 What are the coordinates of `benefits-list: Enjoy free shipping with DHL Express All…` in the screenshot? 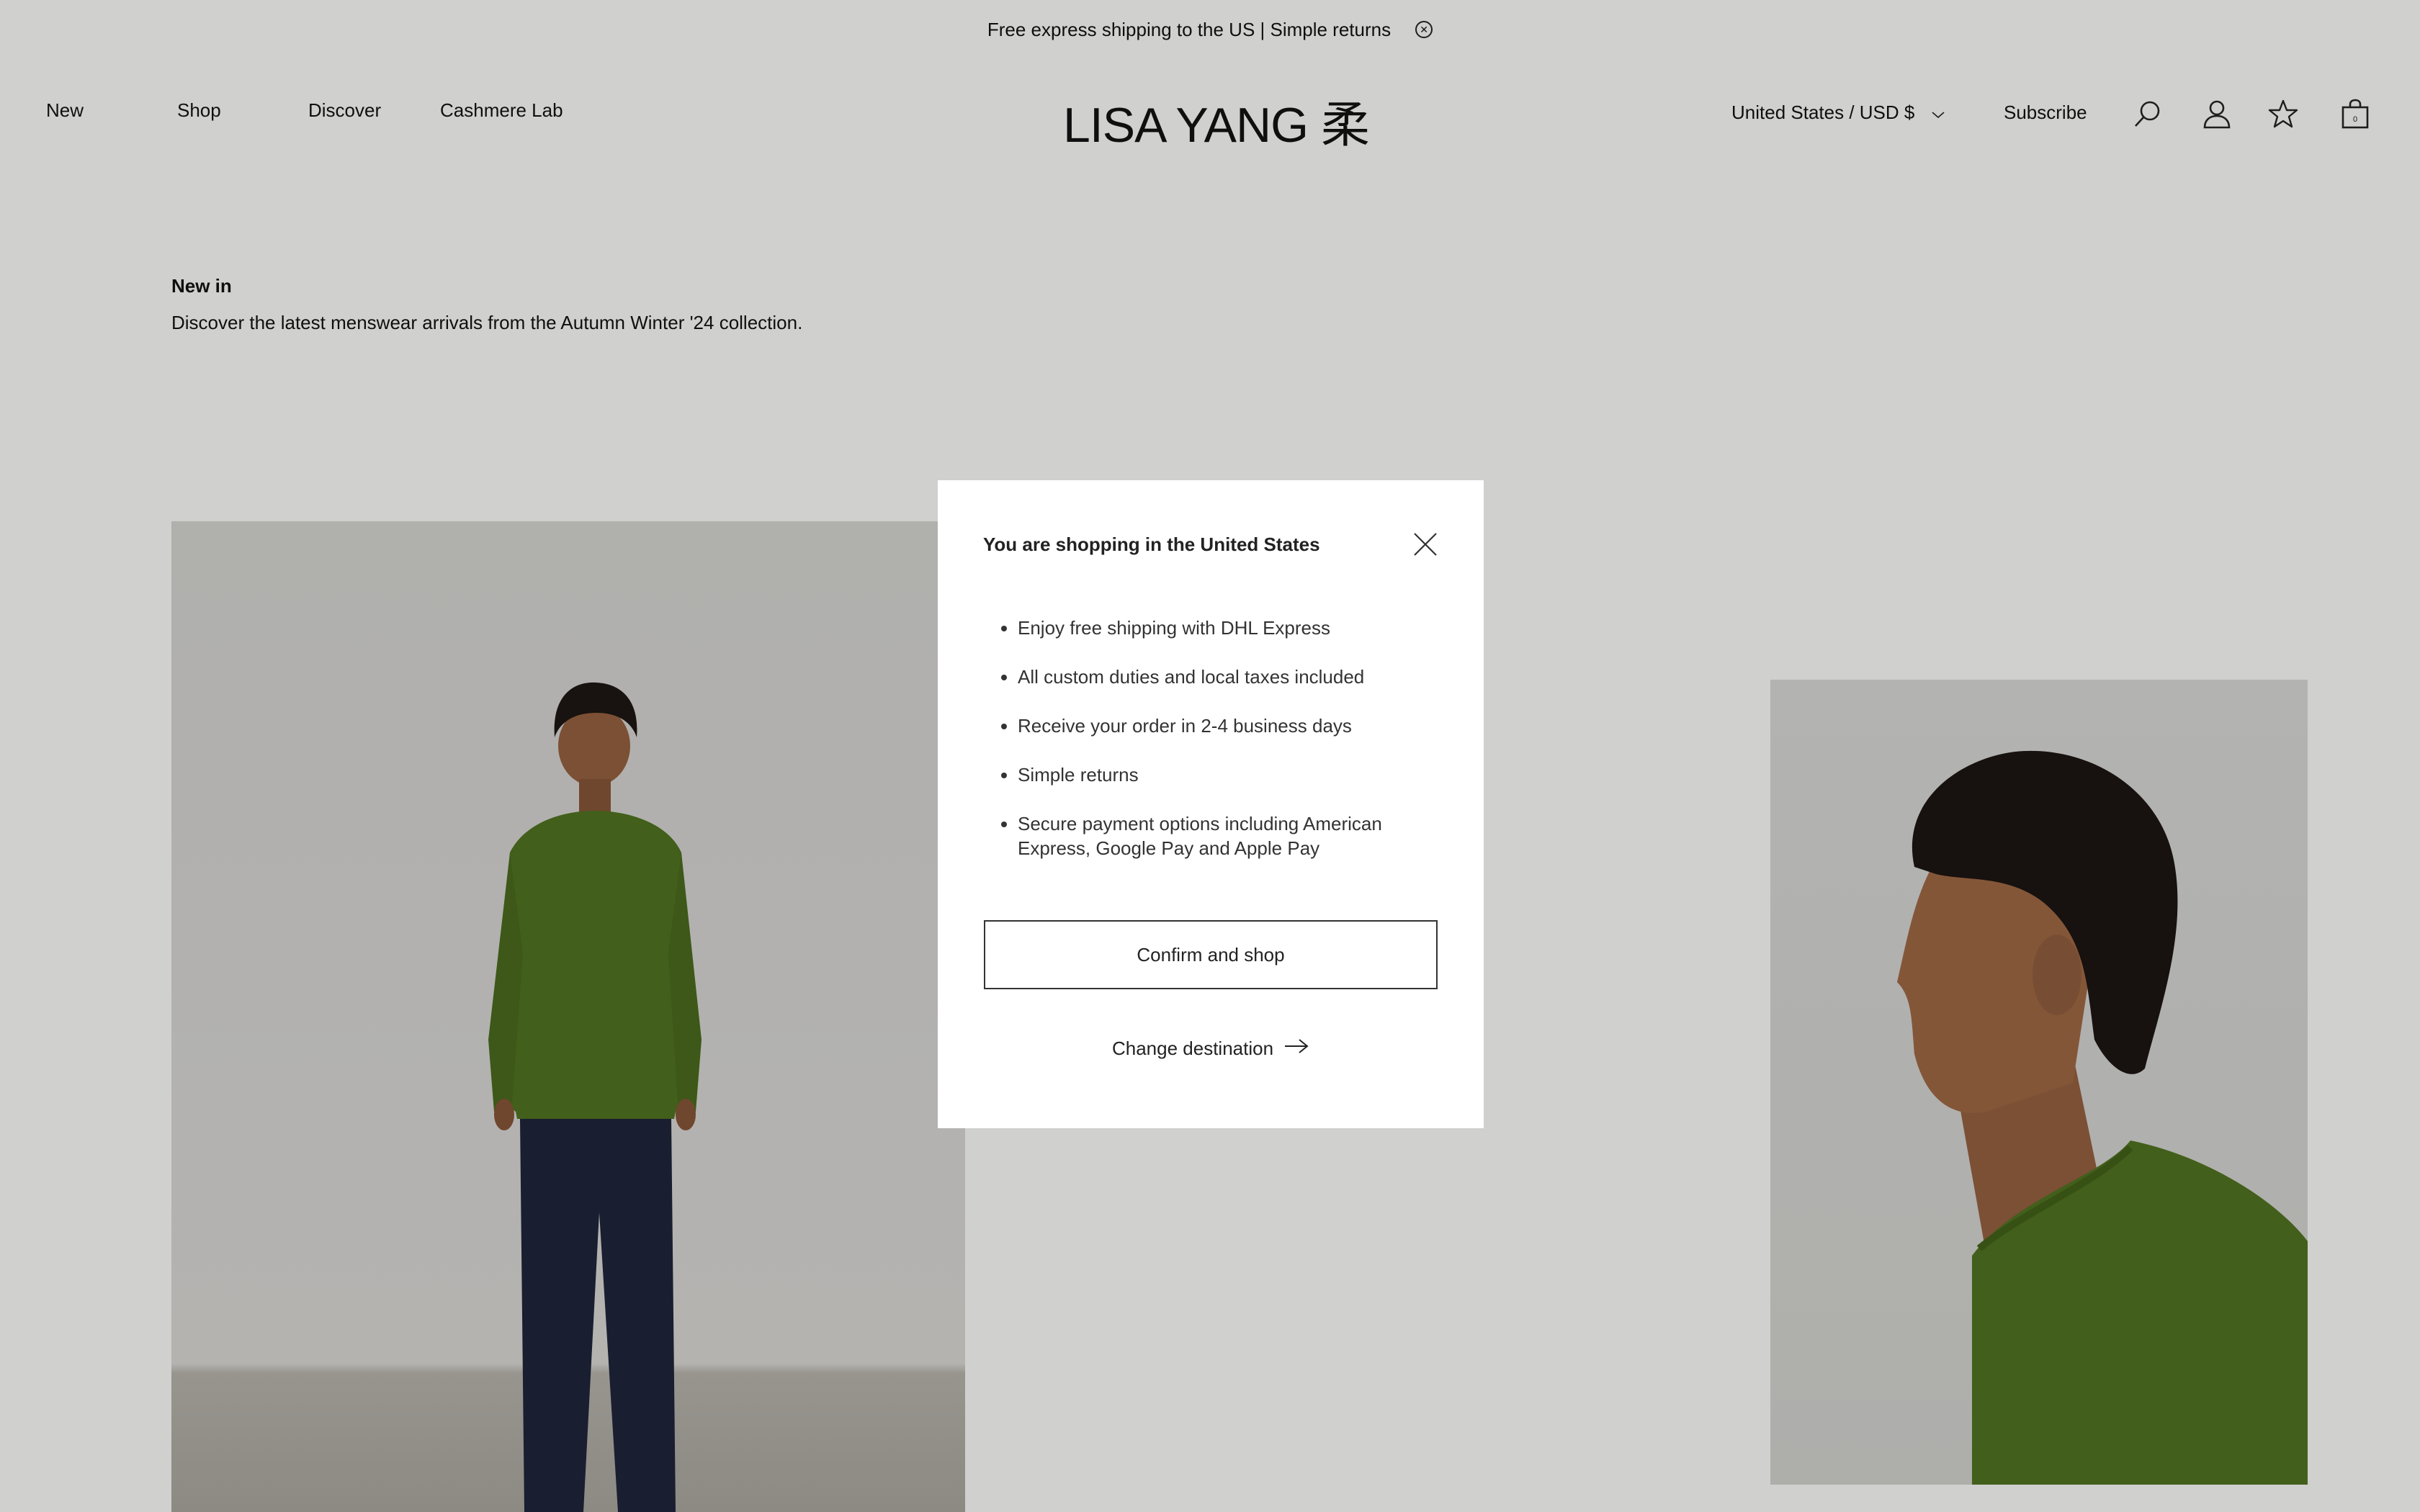 It's located at (1216, 750).